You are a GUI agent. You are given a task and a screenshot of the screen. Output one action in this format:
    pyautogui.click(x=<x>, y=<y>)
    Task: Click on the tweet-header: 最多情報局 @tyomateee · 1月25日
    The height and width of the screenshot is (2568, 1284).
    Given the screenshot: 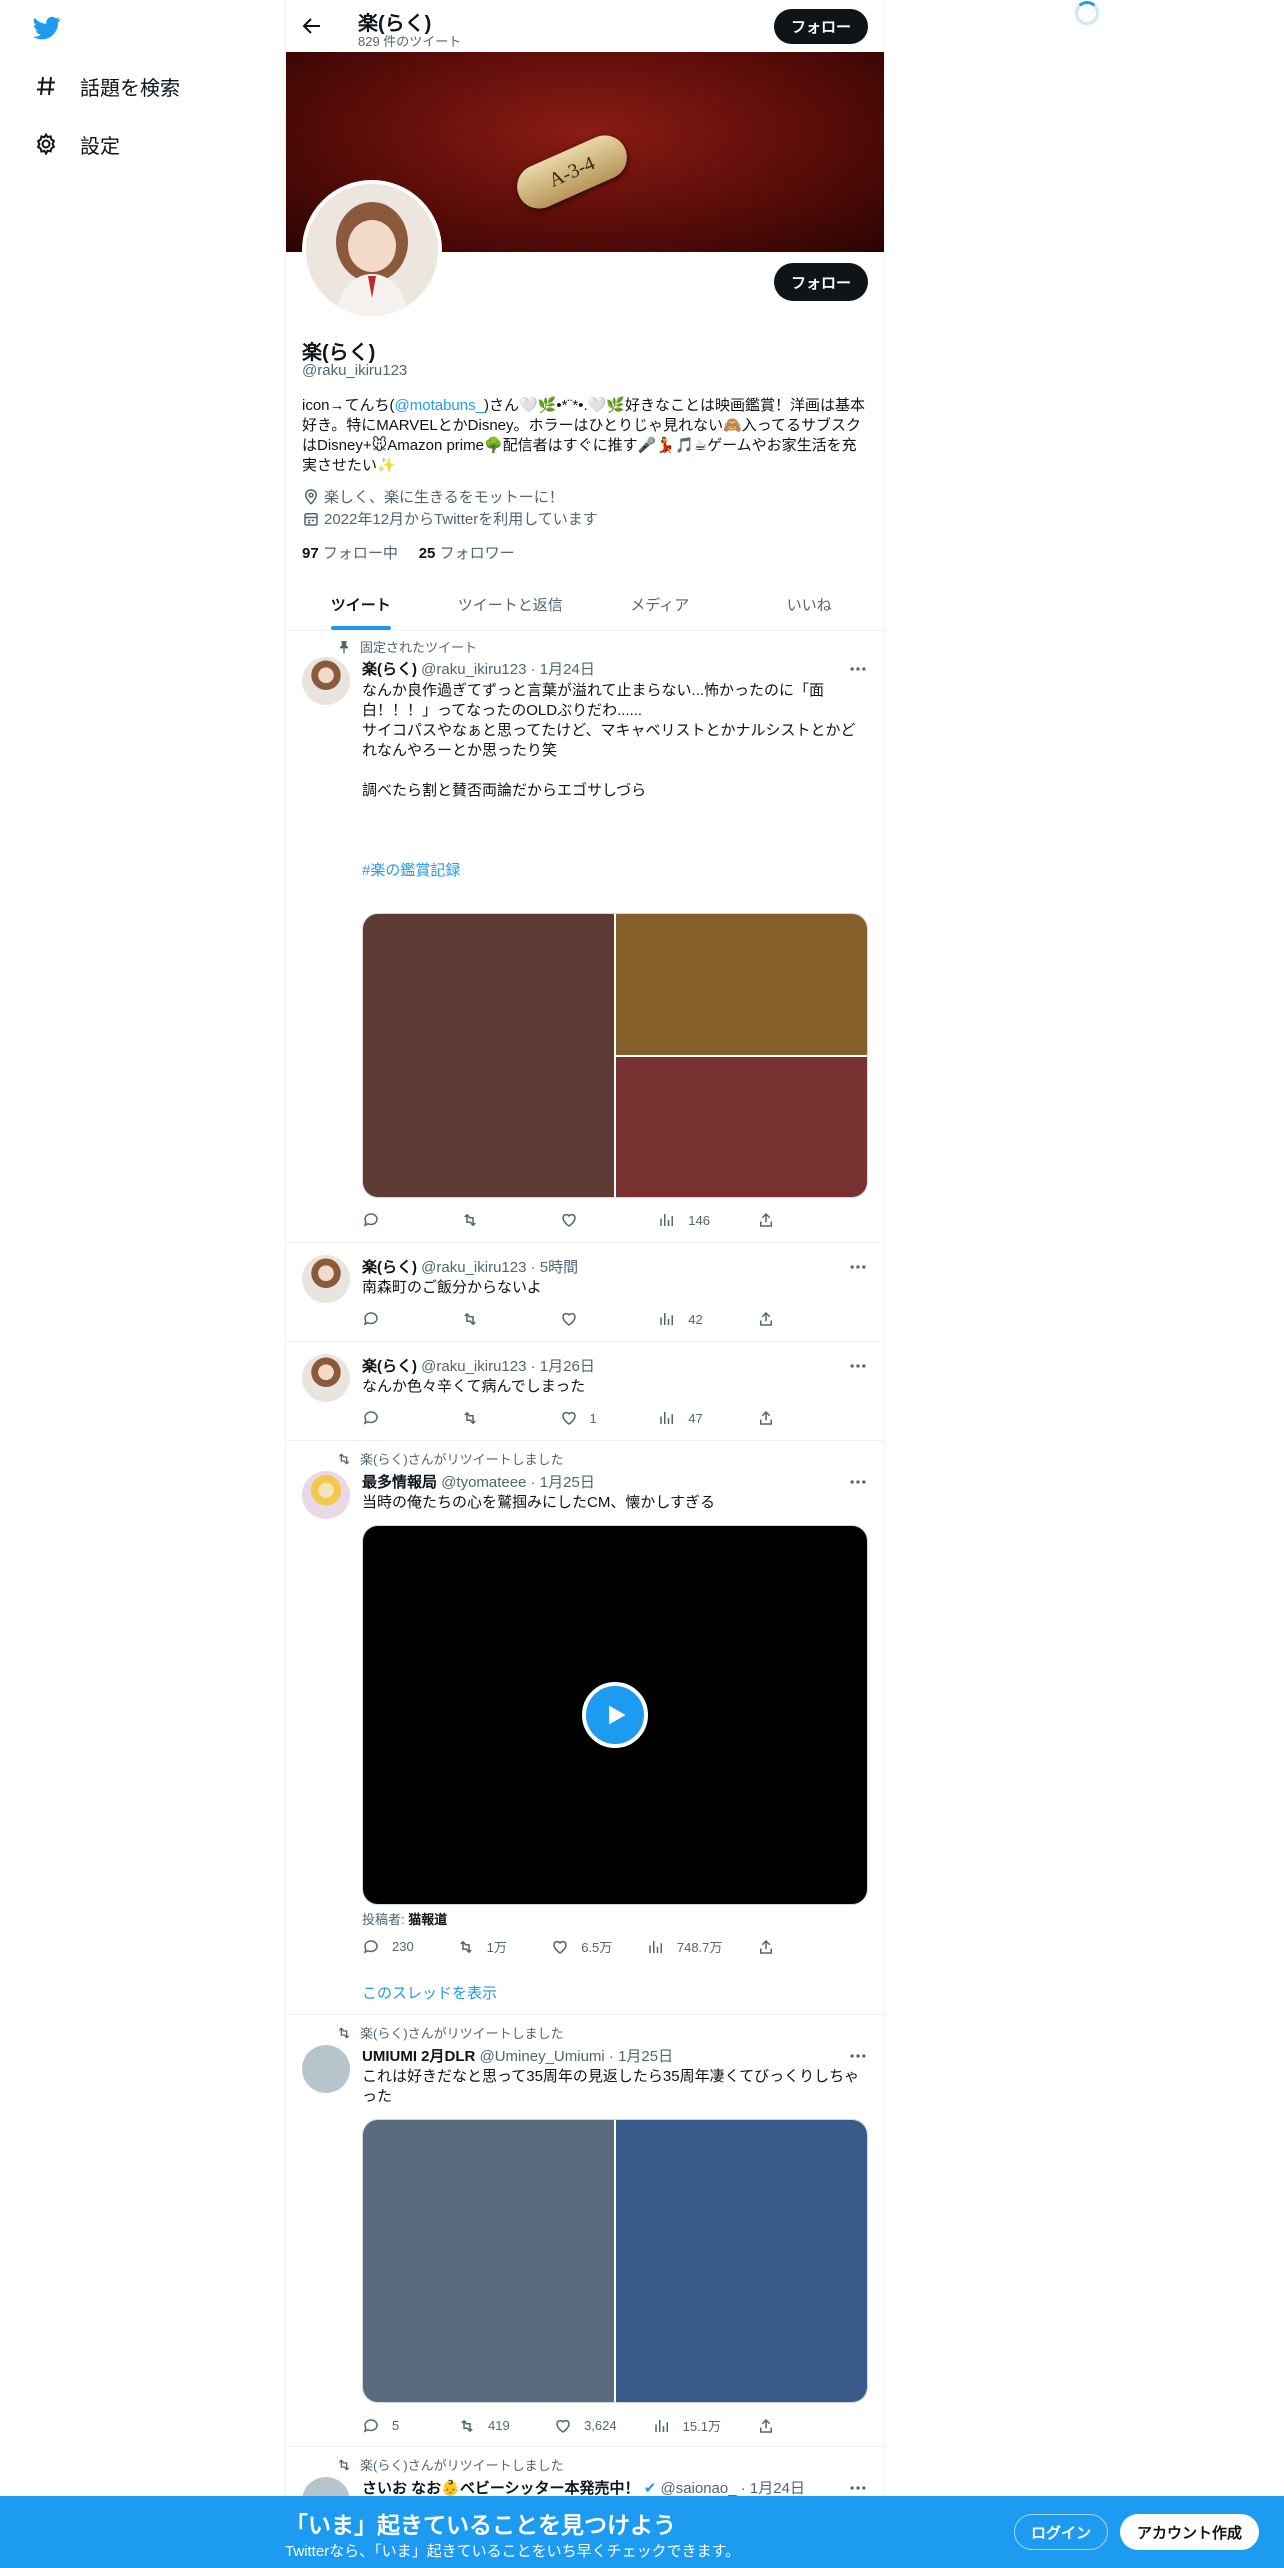 What is the action you would take?
    pyautogui.click(x=478, y=1482)
    